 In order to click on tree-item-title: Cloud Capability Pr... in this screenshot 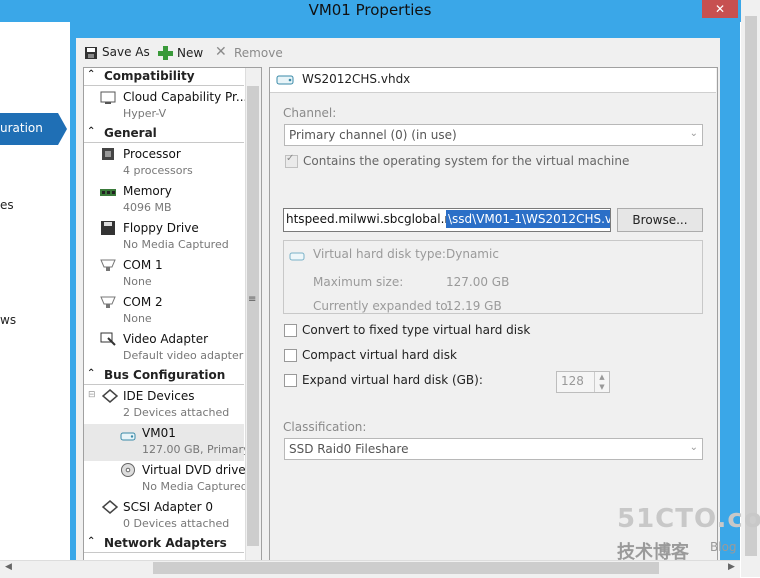, I will do `click(185, 97)`.